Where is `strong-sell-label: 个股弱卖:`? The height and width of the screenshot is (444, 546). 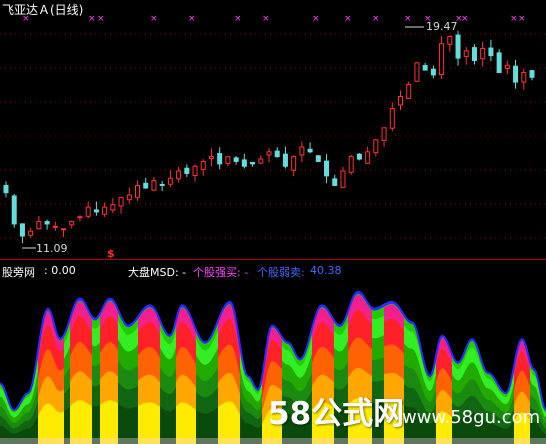
strong-sell-label: 个股弱卖: is located at coordinates (281, 272).